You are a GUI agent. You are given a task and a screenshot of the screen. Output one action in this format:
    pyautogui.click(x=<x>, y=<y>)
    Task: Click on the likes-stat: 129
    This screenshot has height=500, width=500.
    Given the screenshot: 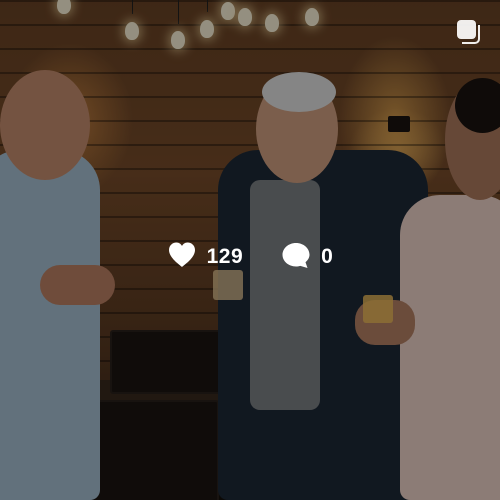 What is the action you would take?
    pyautogui.click(x=205, y=257)
    